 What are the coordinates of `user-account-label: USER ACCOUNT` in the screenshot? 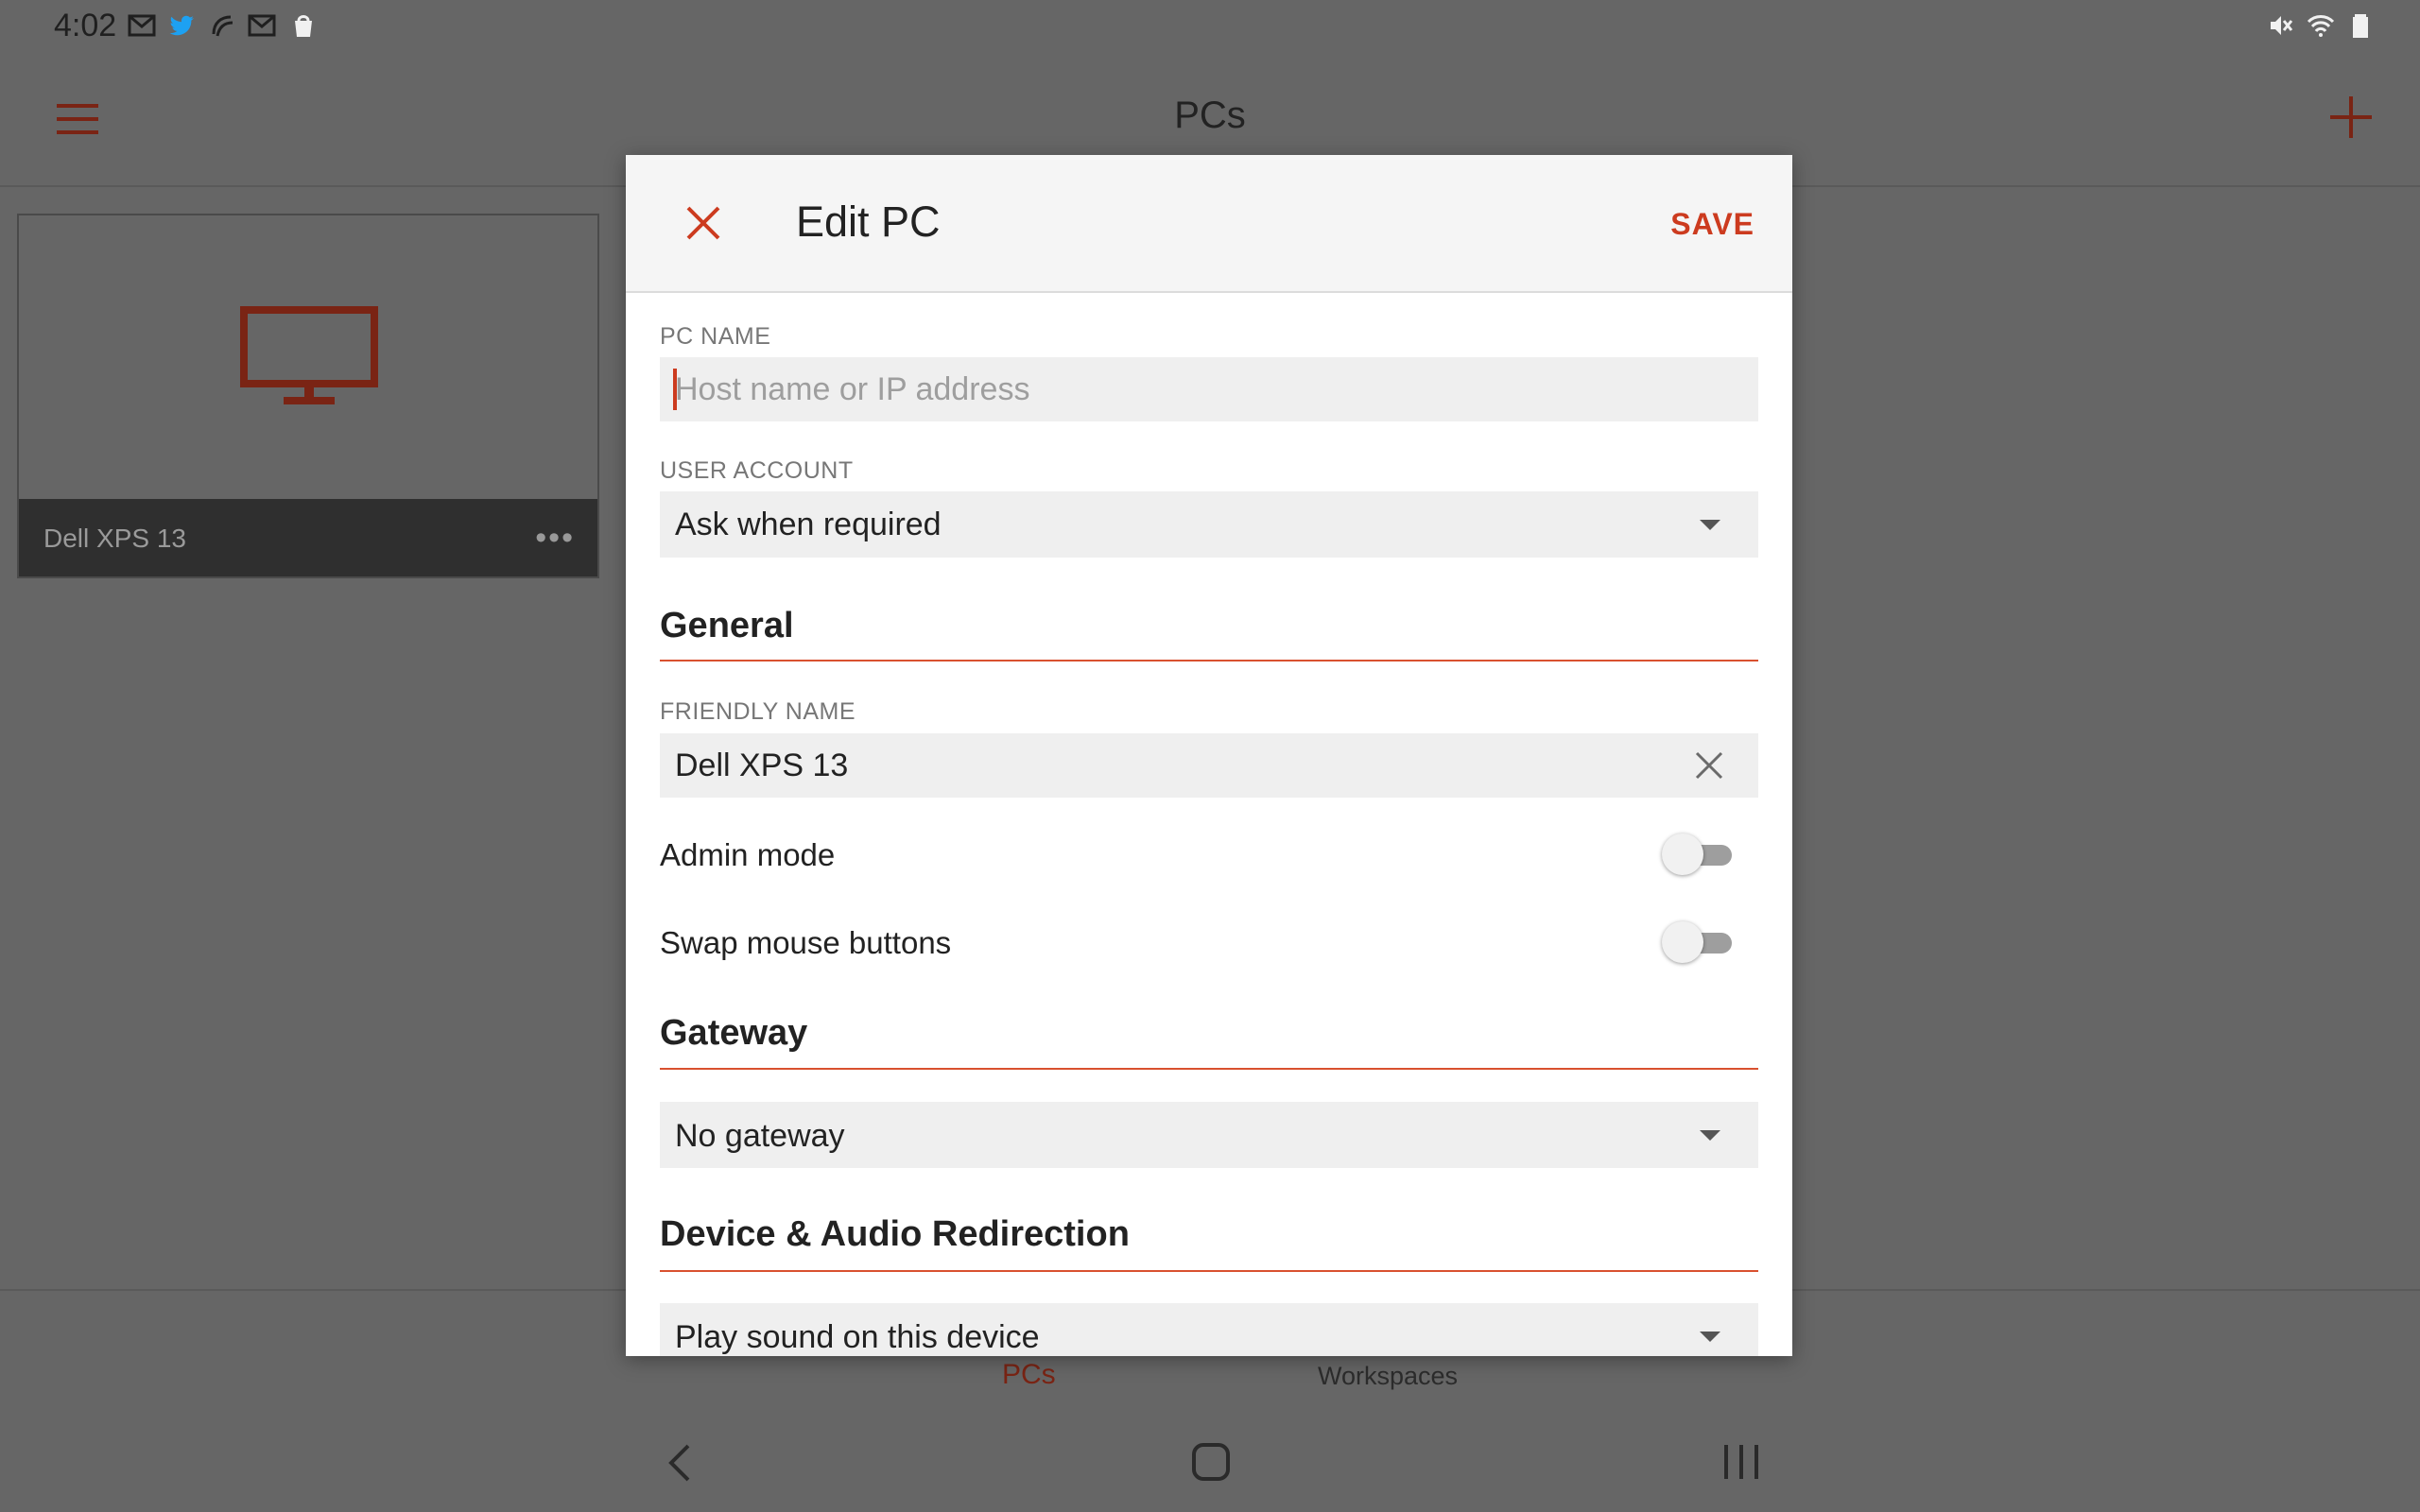 It's located at (757, 470).